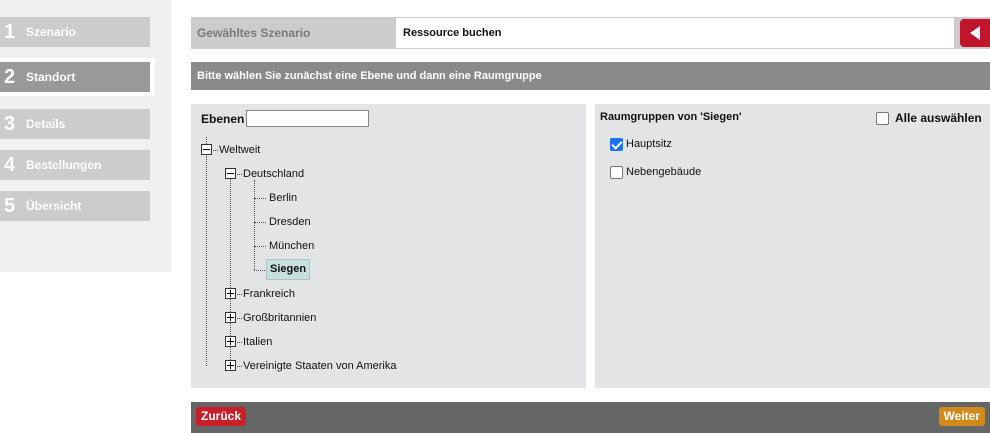  What do you see at coordinates (10, 32) in the screenshot?
I see `step-number: 1` at bounding box center [10, 32].